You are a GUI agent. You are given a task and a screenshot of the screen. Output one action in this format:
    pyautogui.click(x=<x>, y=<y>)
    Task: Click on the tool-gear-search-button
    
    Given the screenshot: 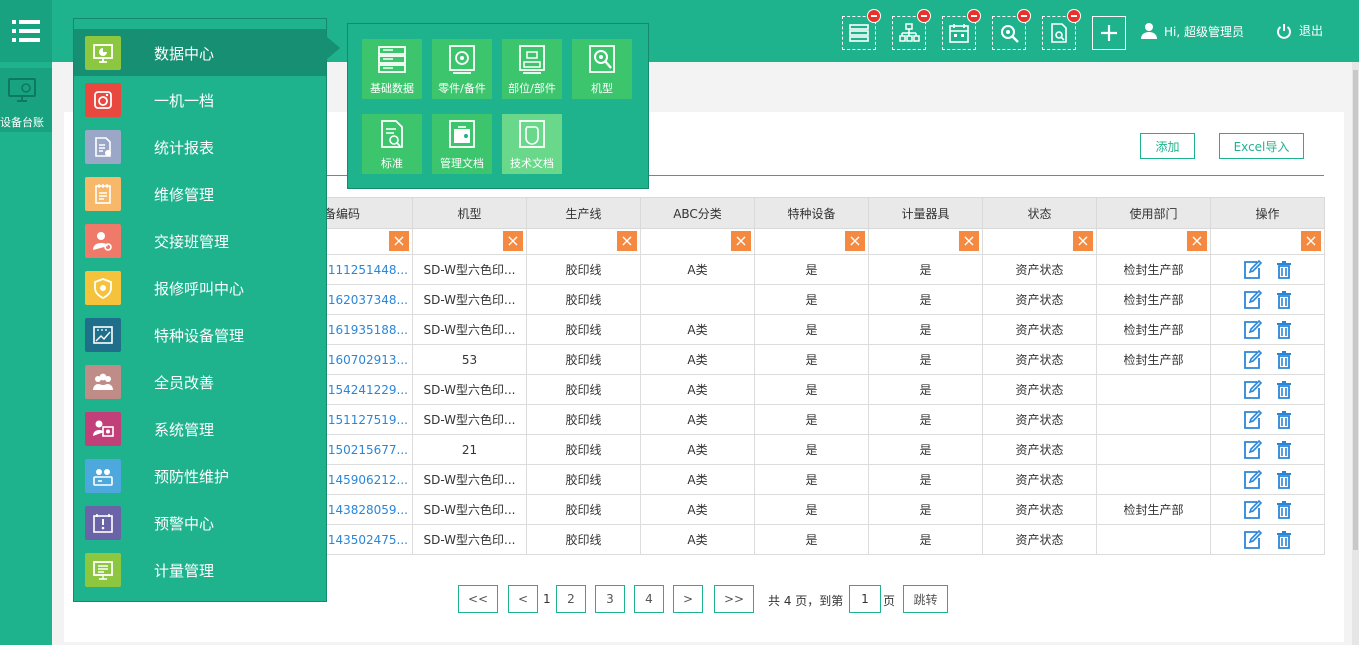 What is the action you would take?
    pyautogui.click(x=1011, y=29)
    